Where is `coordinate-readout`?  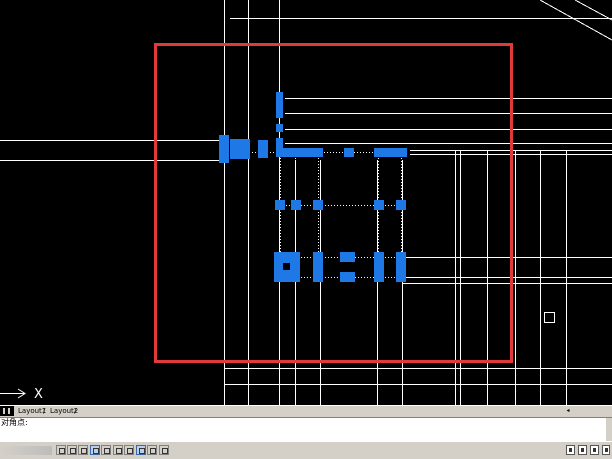 coordinate-readout is located at coordinates (26, 450).